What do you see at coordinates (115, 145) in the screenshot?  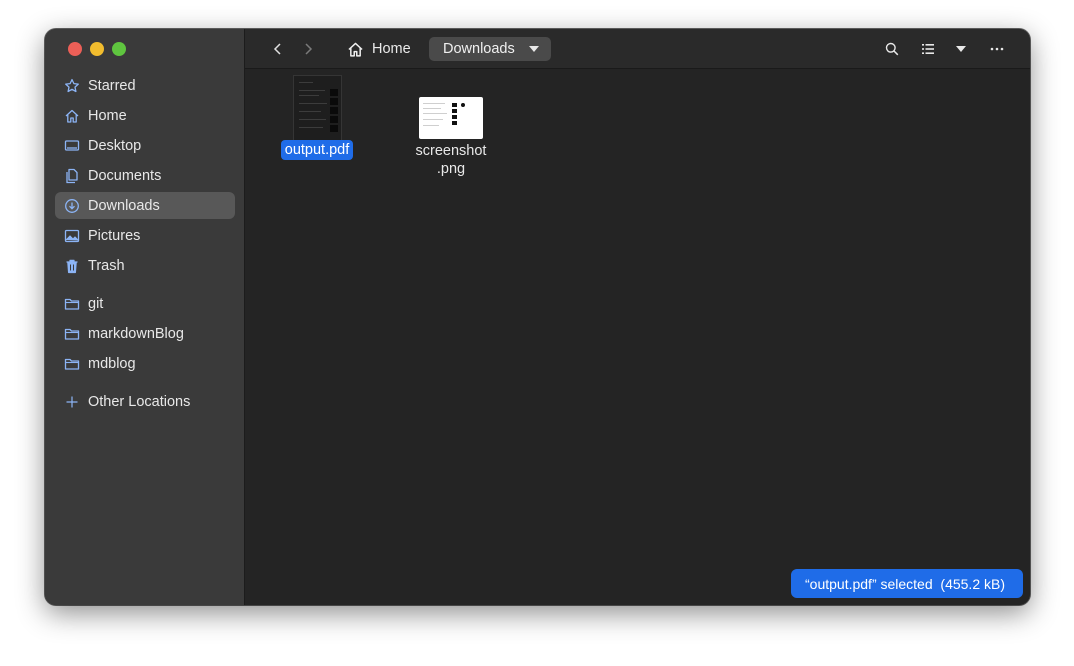 I see `sidebar-item-label: Desktop` at bounding box center [115, 145].